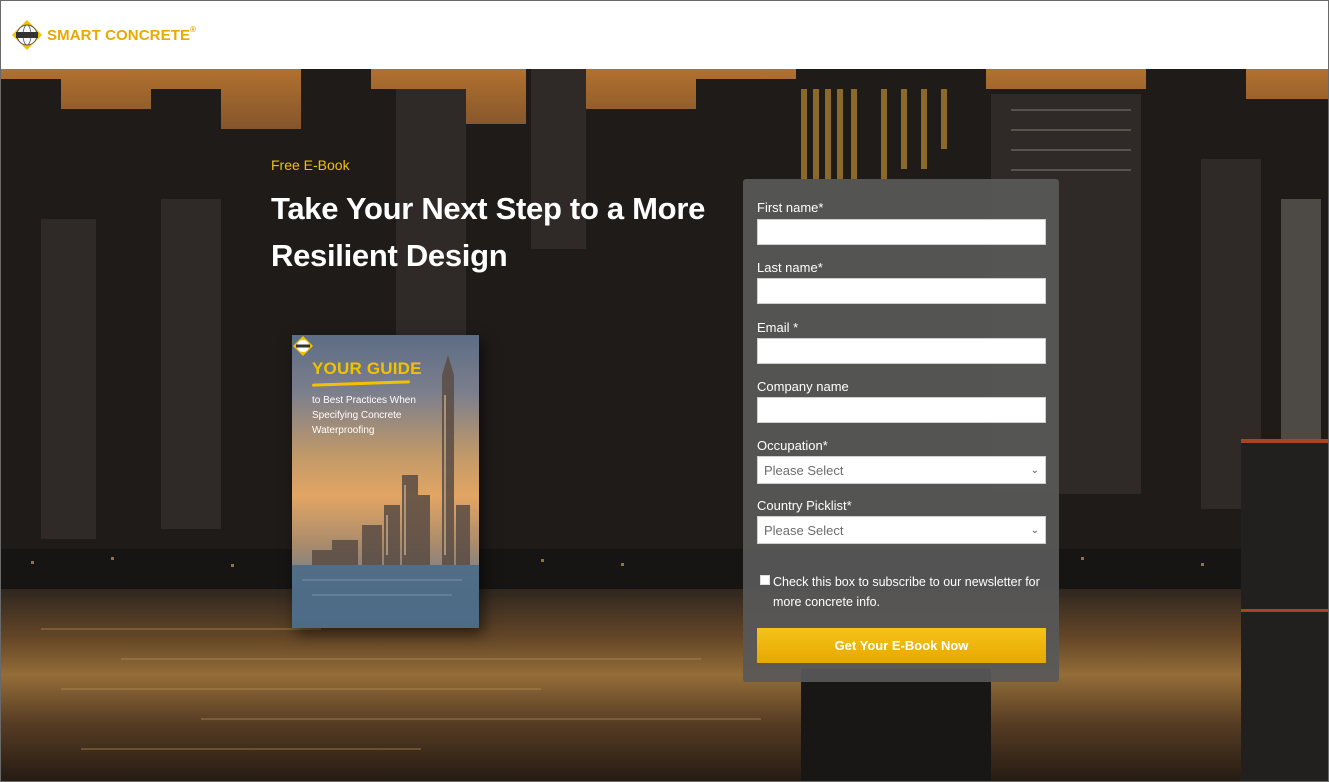  Describe the element at coordinates (193, 29) in the screenshot. I see `registered-mark: ®` at that location.